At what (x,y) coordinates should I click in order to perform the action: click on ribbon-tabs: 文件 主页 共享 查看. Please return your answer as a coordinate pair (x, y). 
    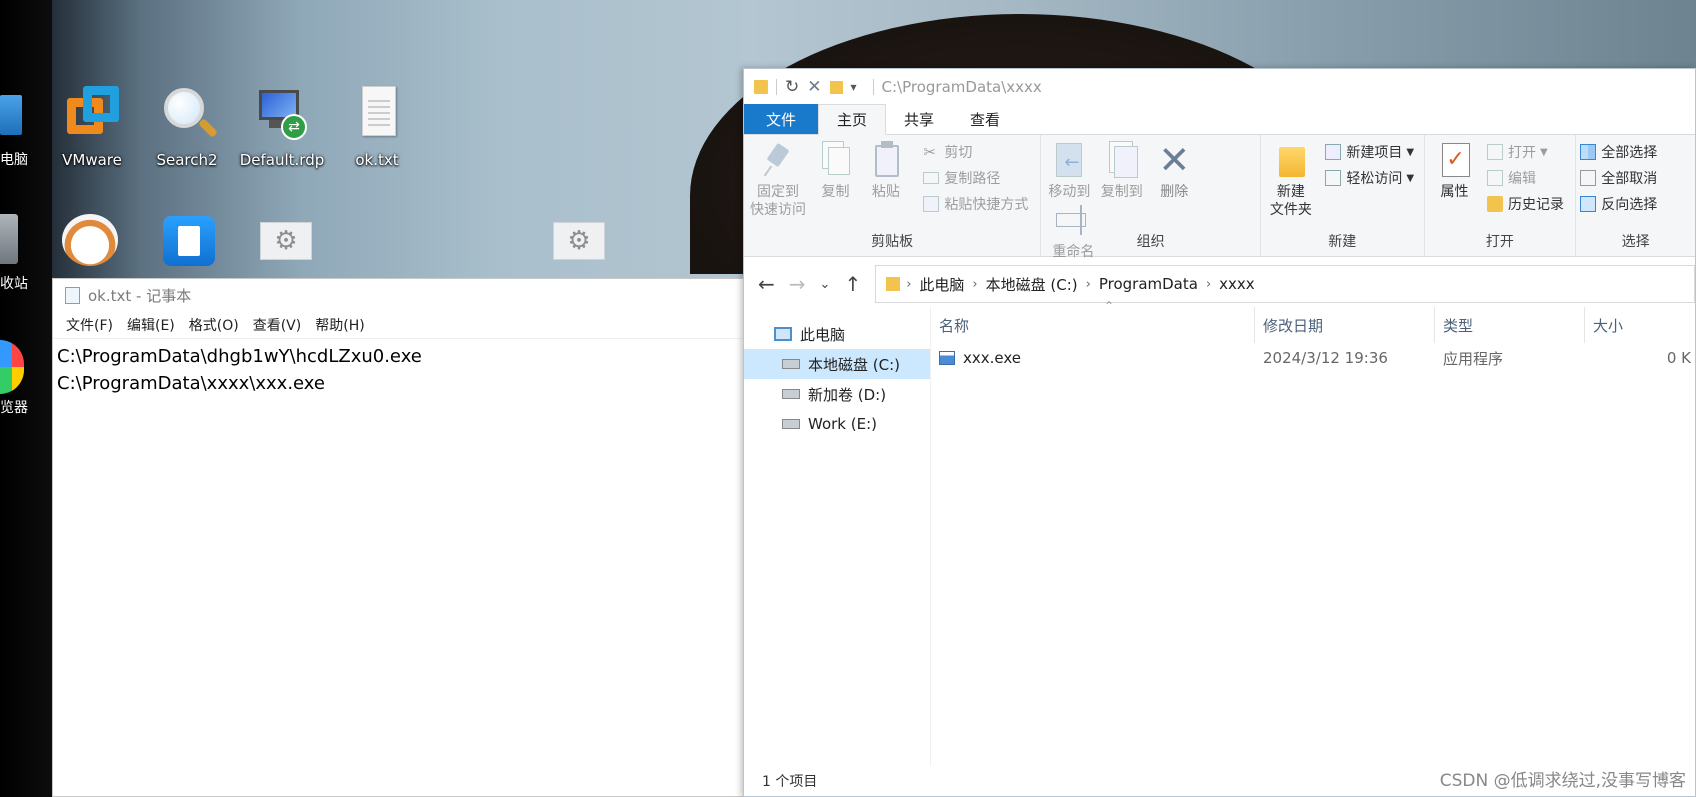
    Looking at the image, I should click on (1219, 119).